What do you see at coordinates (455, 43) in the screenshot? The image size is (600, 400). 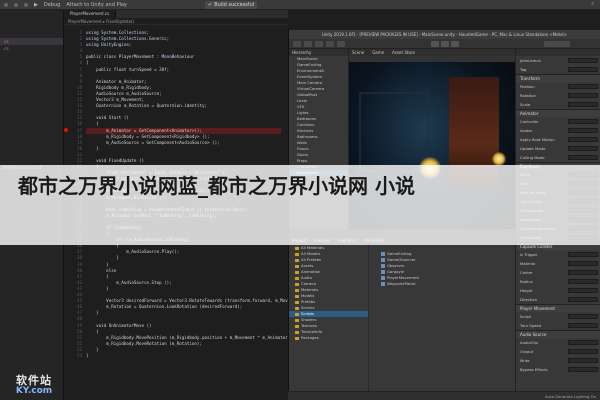 I see `step-button` at bounding box center [455, 43].